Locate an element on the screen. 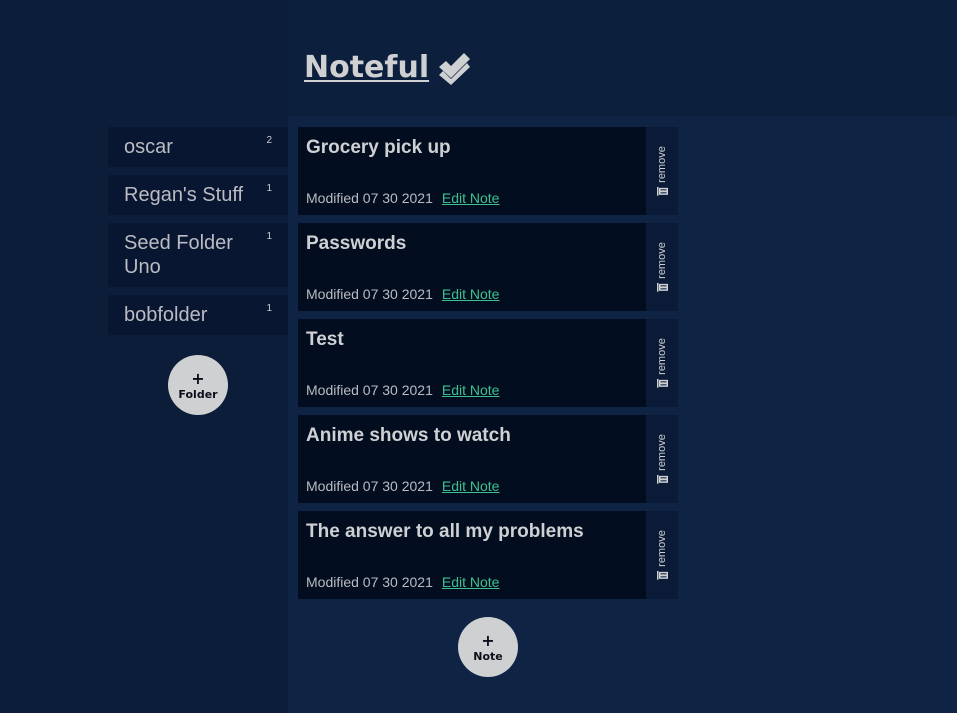 The image size is (957, 713). note-title: Passwords is located at coordinates (356, 244).